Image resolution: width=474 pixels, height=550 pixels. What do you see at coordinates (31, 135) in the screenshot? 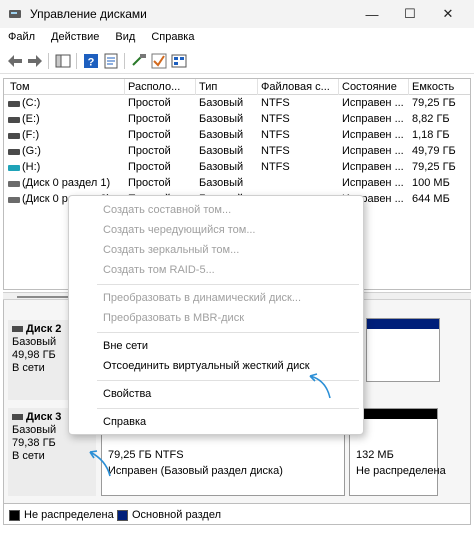
I see `volume-name: (F:)` at bounding box center [31, 135].